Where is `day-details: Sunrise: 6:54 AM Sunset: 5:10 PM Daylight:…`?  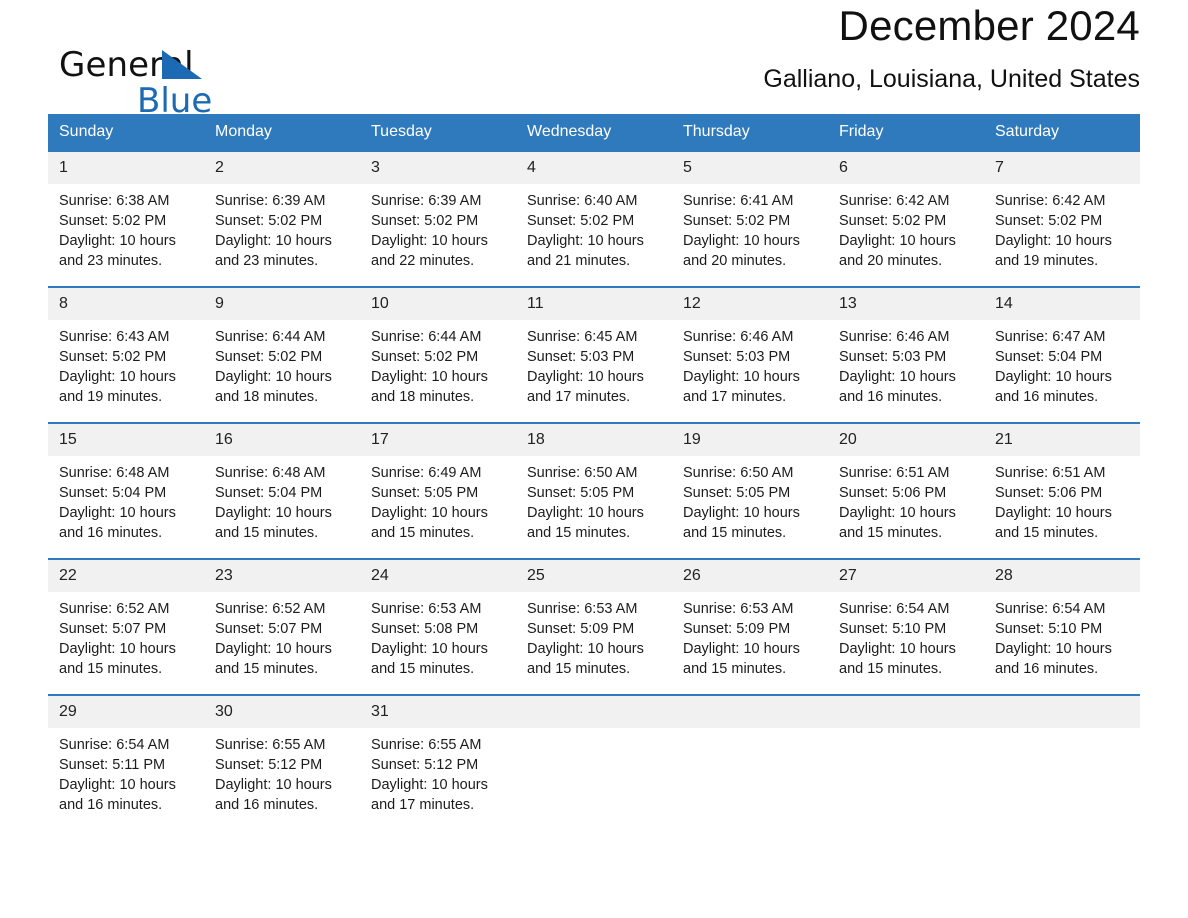
day-details: Sunrise: 6:54 AM Sunset: 5:10 PM Daylight:… is located at coordinates (1062, 635).